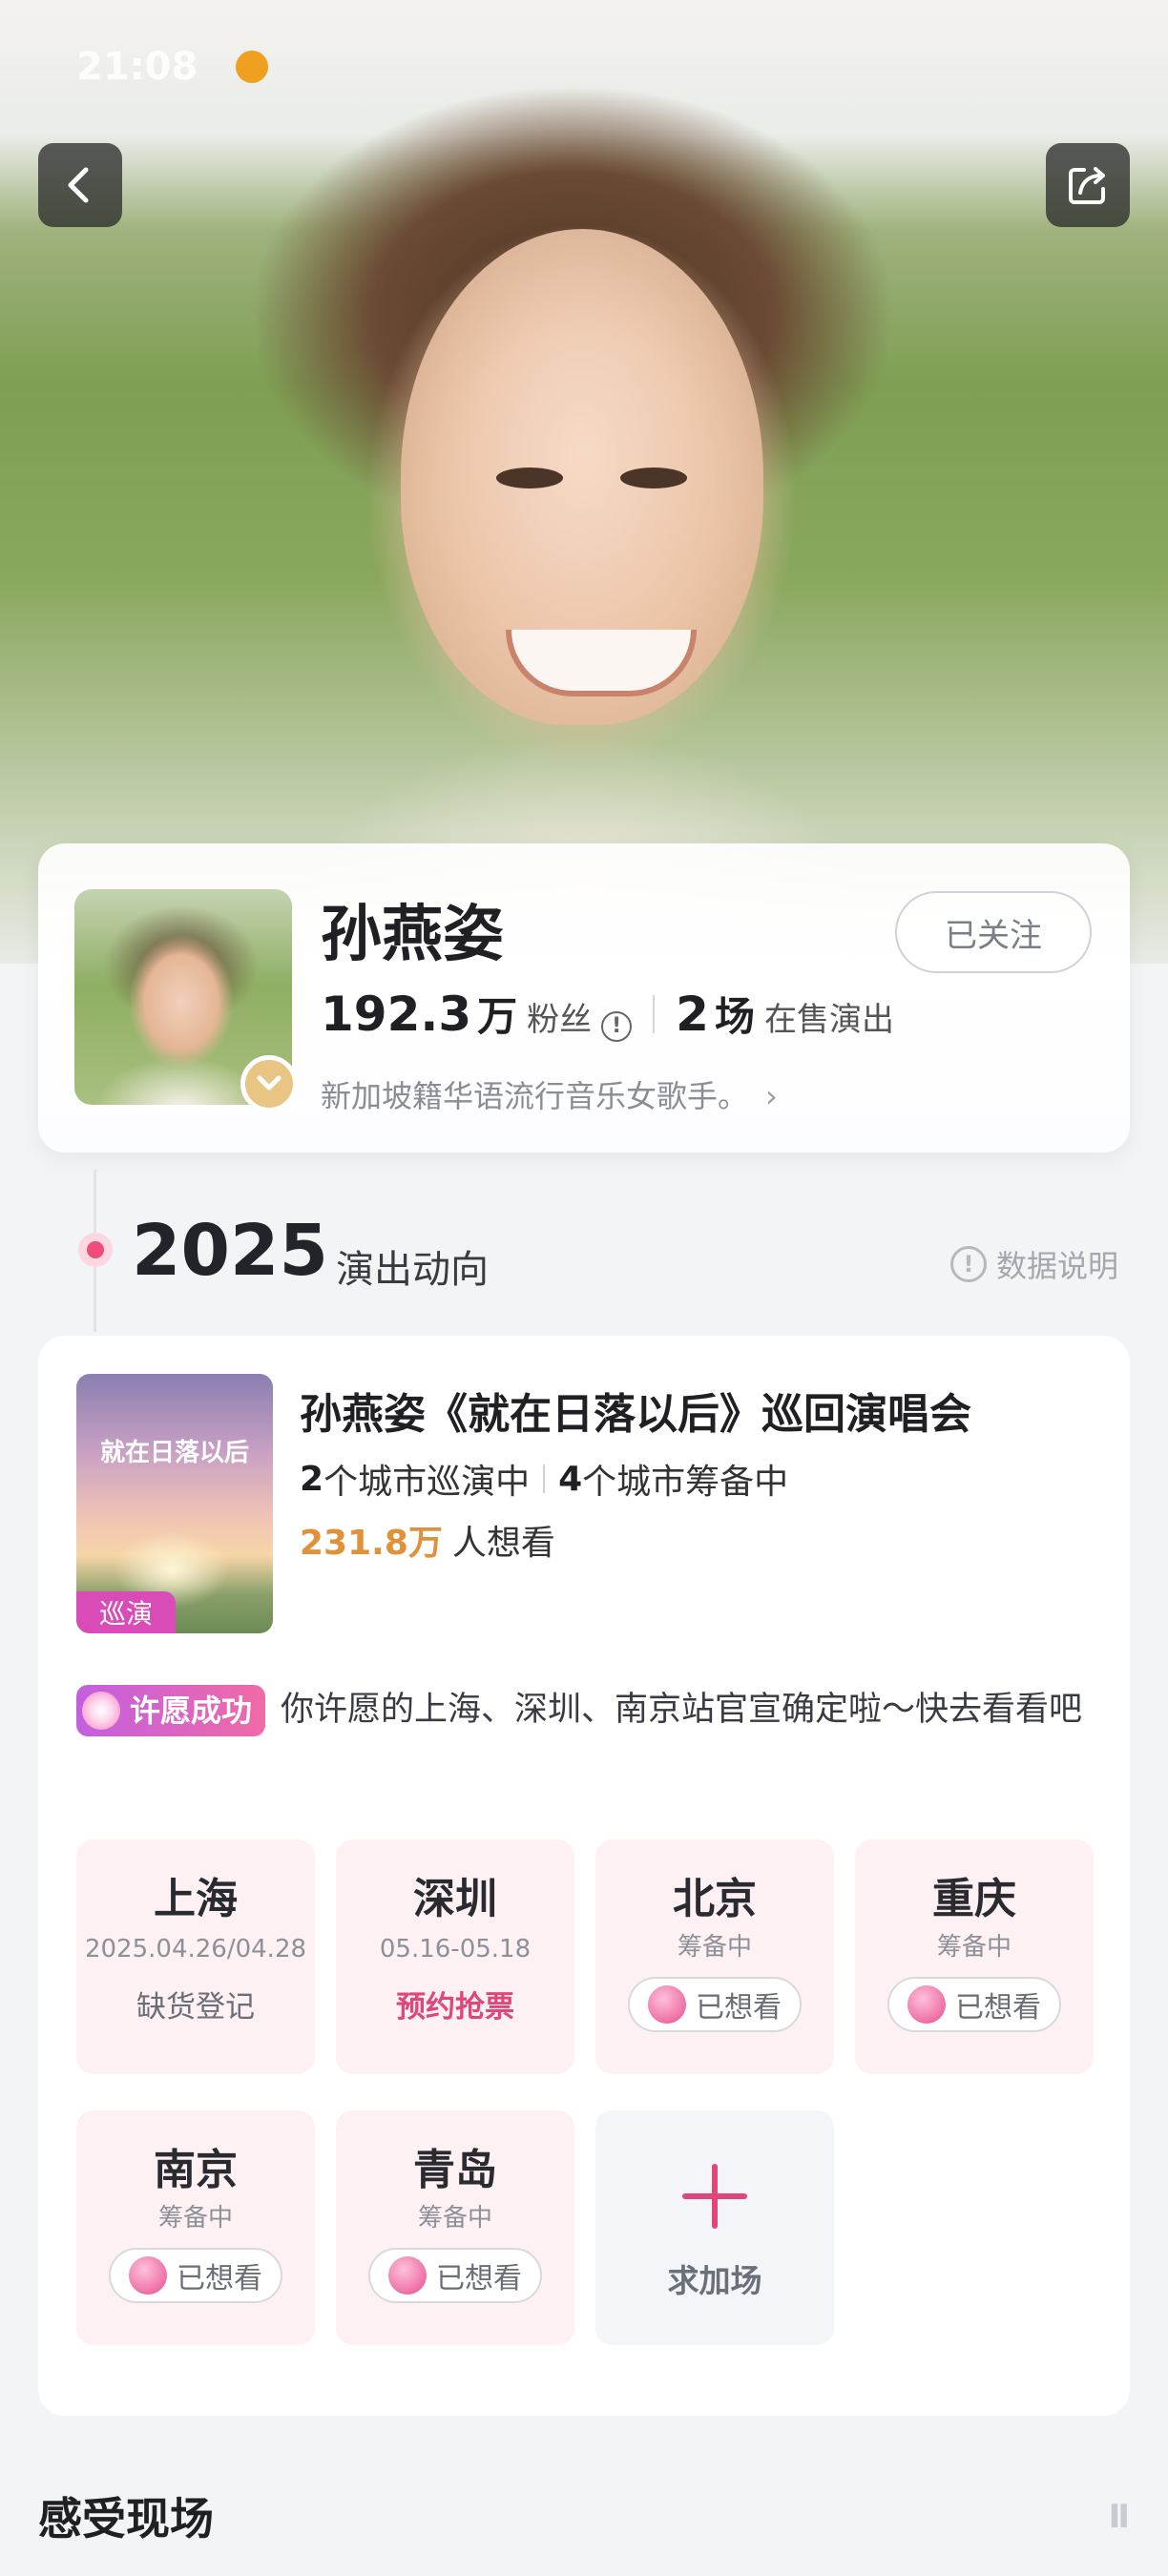 The width and height of the screenshot is (1168, 2576). Describe the element at coordinates (137, 67) in the screenshot. I see `status-time: 21:08` at that location.